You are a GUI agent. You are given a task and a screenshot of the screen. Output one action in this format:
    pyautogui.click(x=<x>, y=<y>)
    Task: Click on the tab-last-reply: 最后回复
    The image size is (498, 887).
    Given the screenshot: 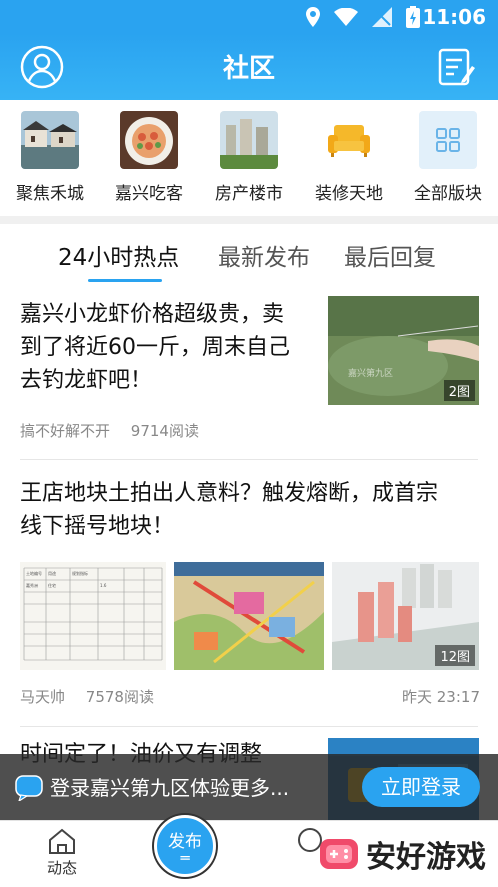 What is the action you would take?
    pyautogui.click(x=390, y=255)
    